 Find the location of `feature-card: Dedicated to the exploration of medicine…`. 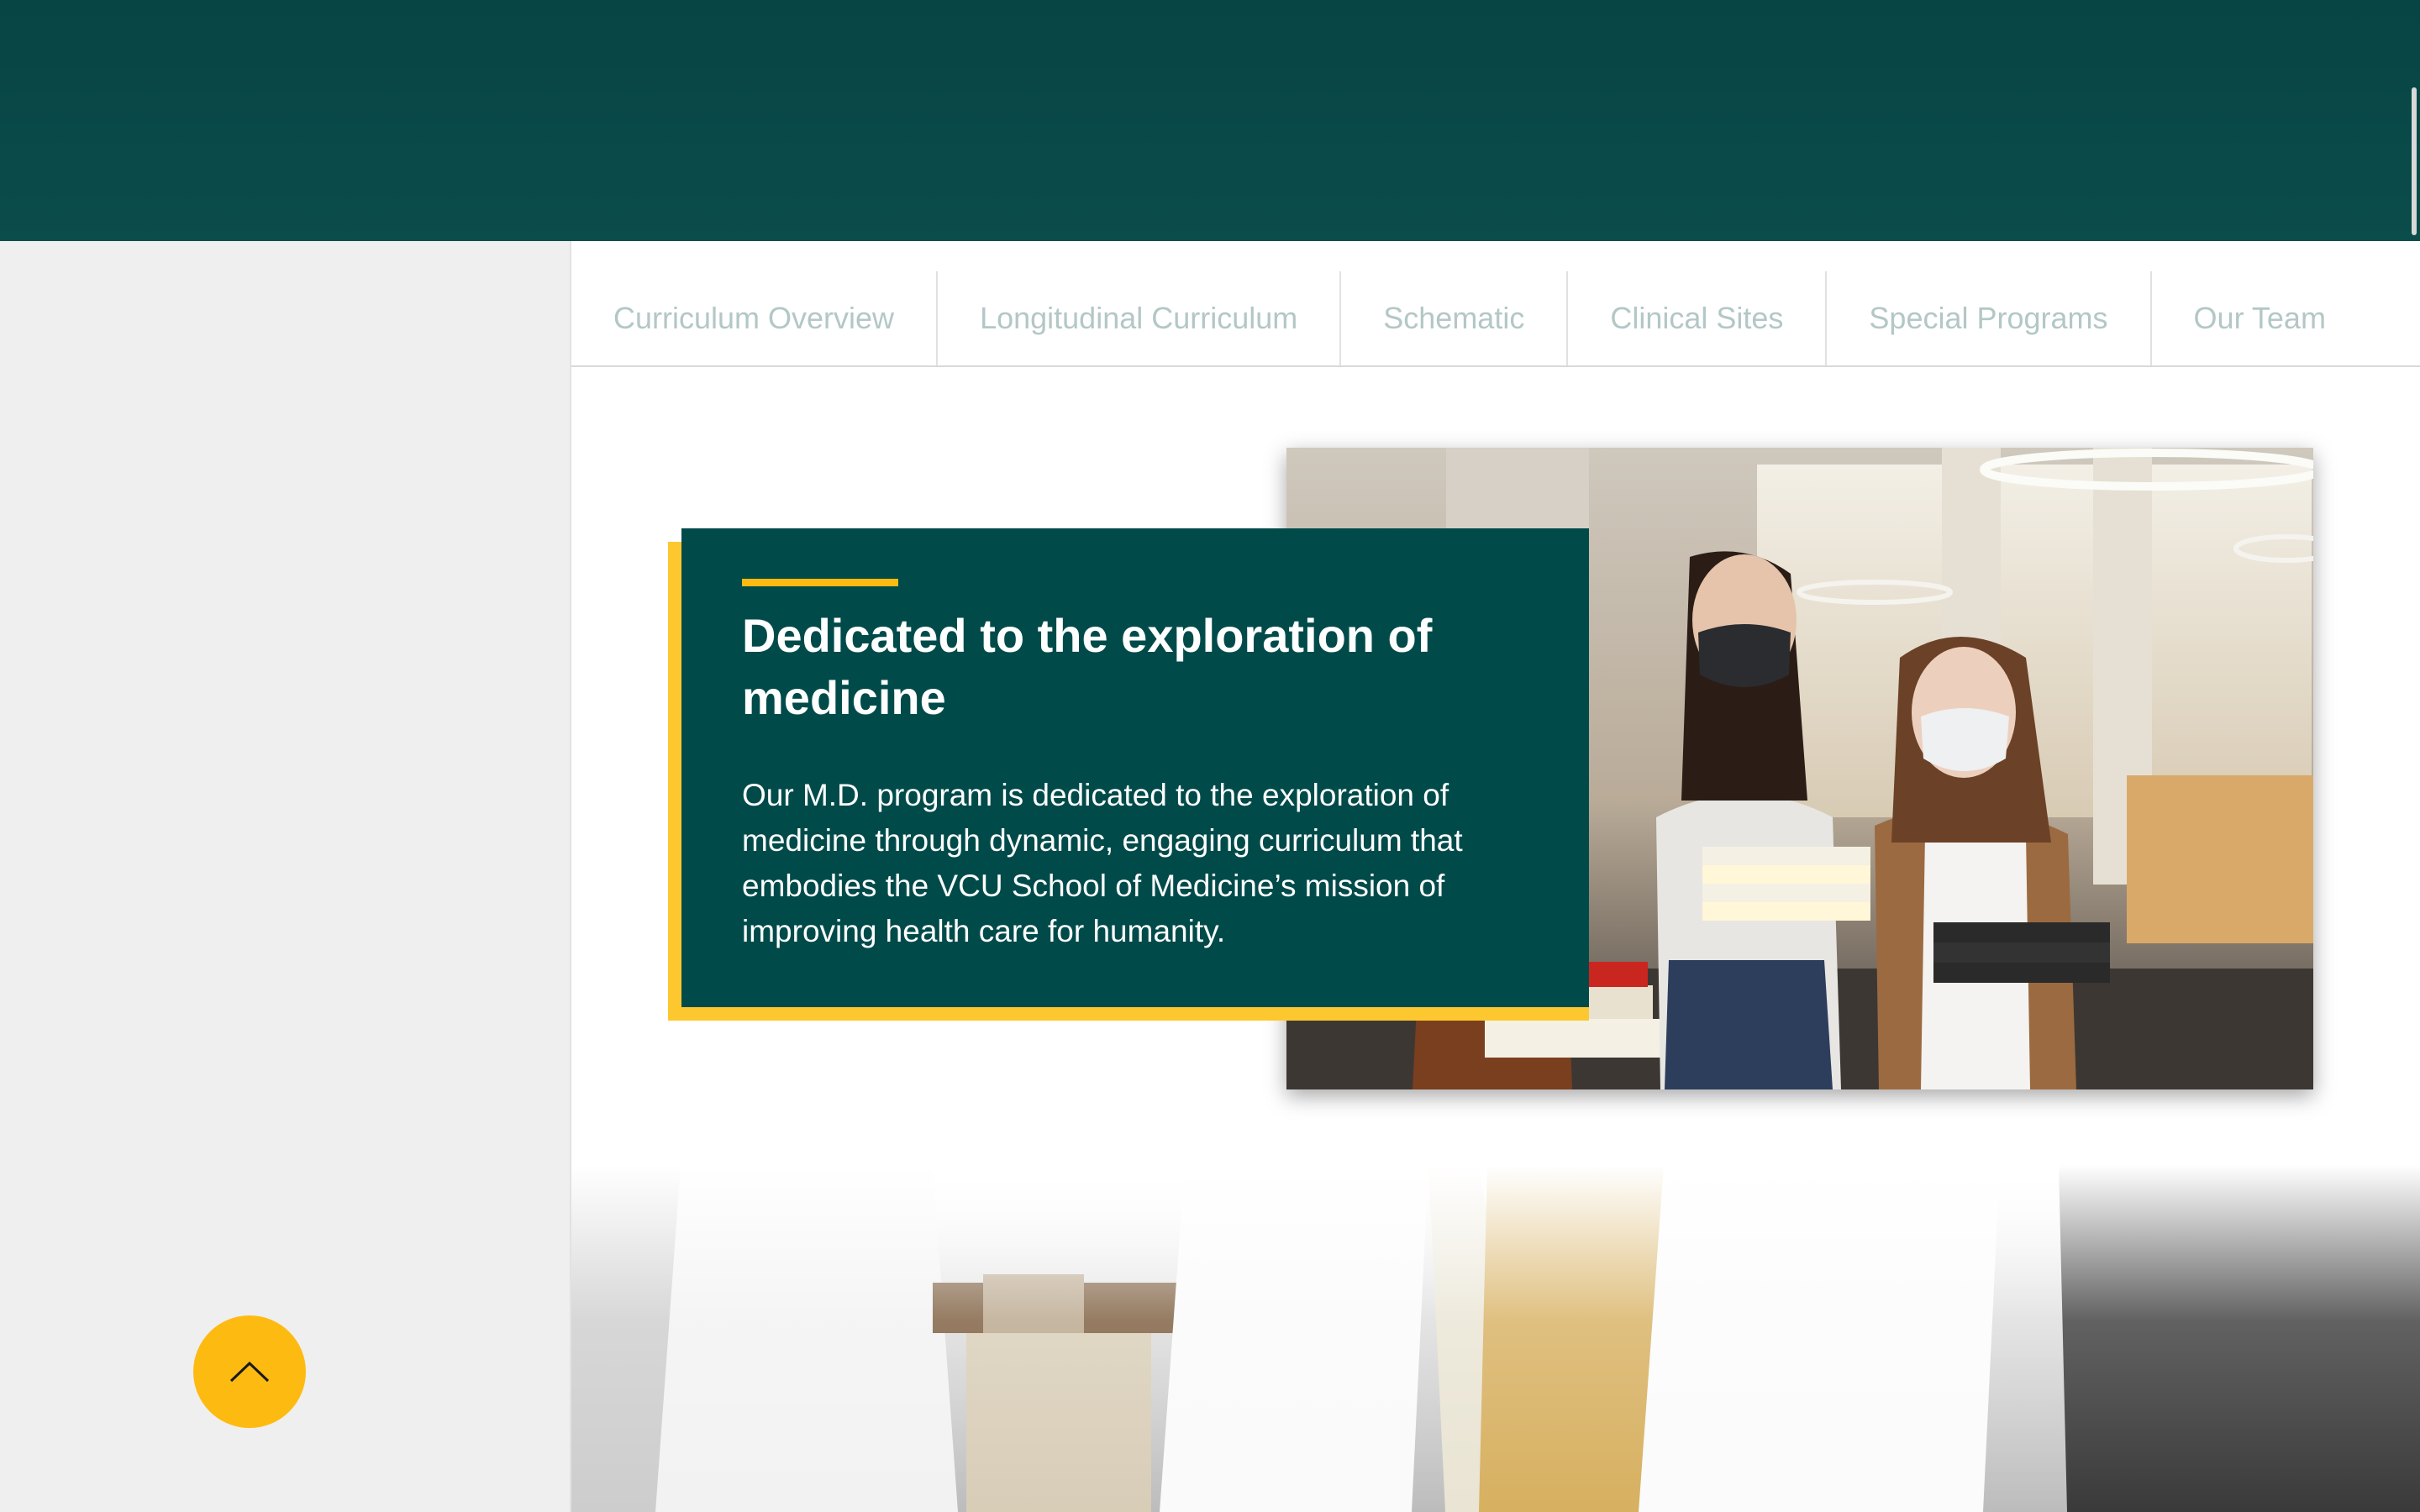

feature-card: Dedicated to the exploration of medicine… is located at coordinates (1135, 767).